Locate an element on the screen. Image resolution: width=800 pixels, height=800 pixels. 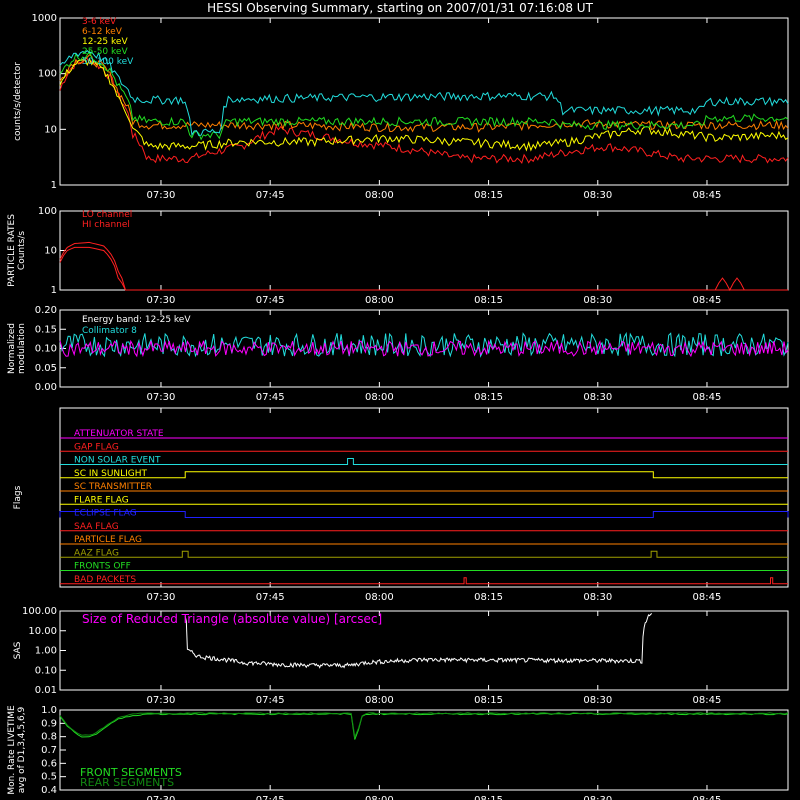
y-tick-label: 1.00 is located at coordinates (46, 651).